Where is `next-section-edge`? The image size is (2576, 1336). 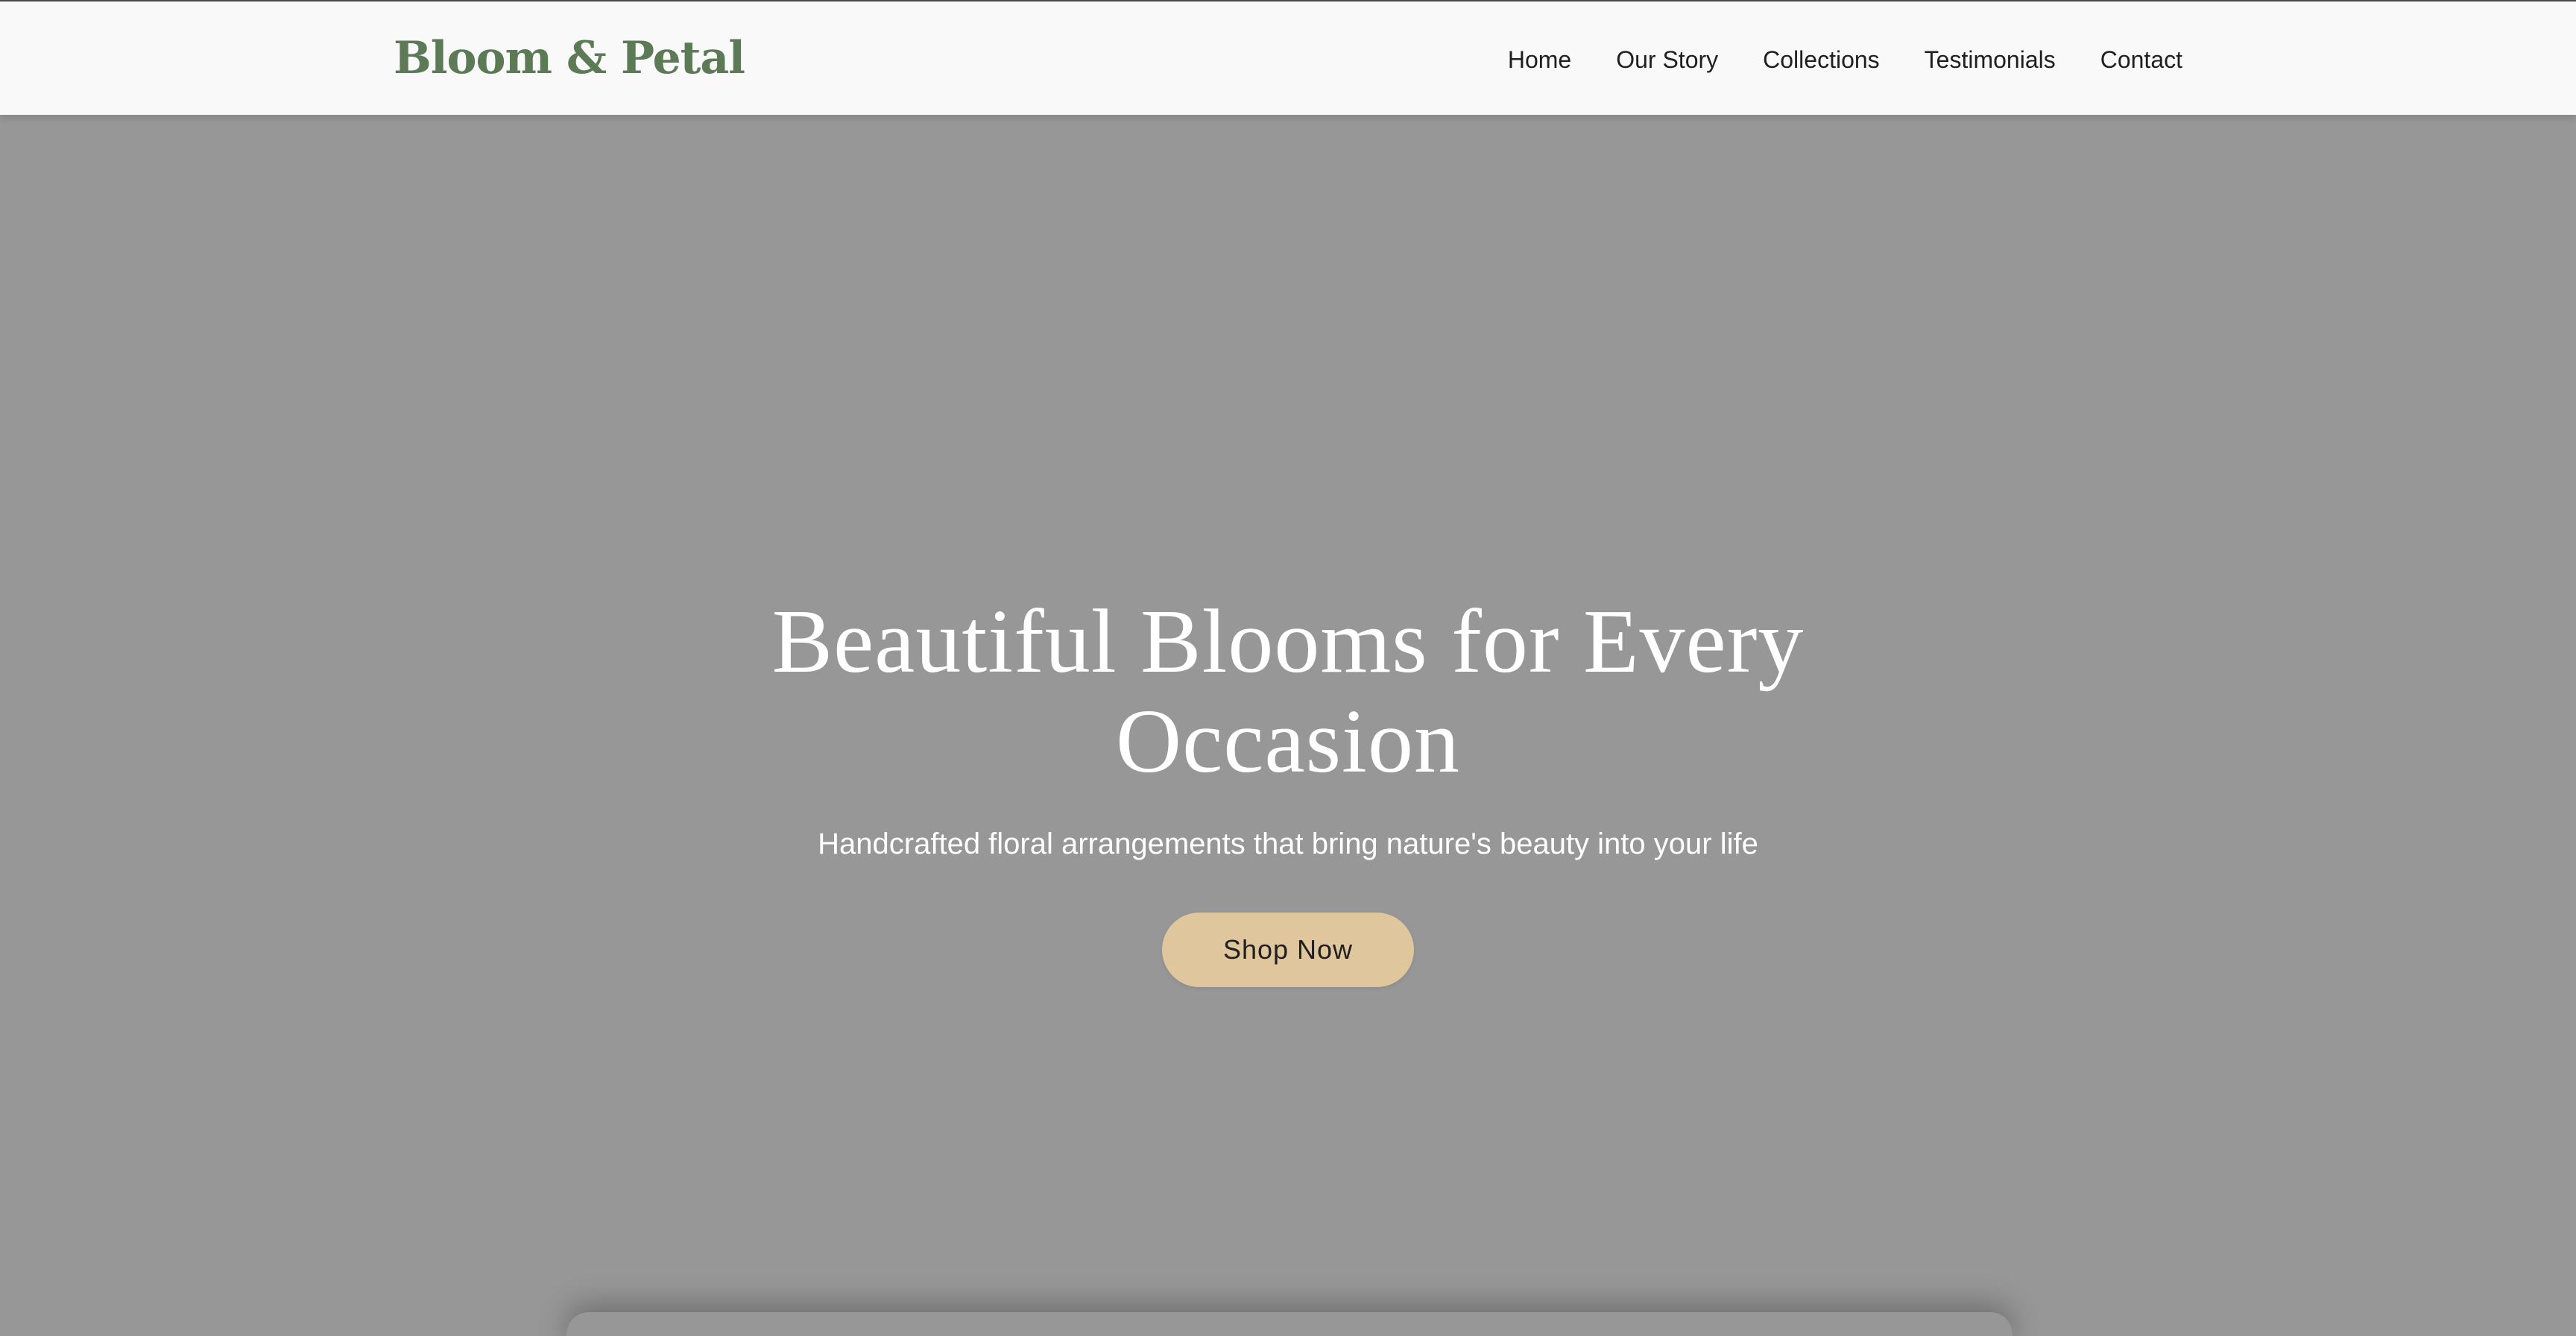
next-section-edge is located at coordinates (1289, 1324).